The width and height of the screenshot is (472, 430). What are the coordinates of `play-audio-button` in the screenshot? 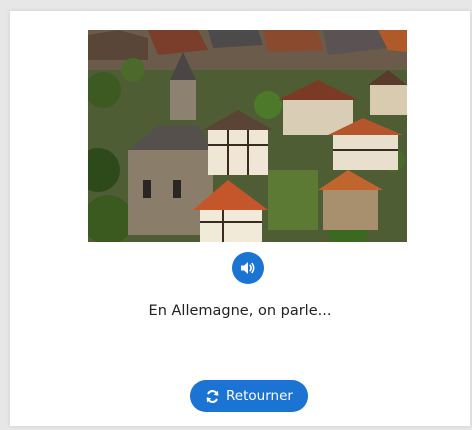 It's located at (248, 268).